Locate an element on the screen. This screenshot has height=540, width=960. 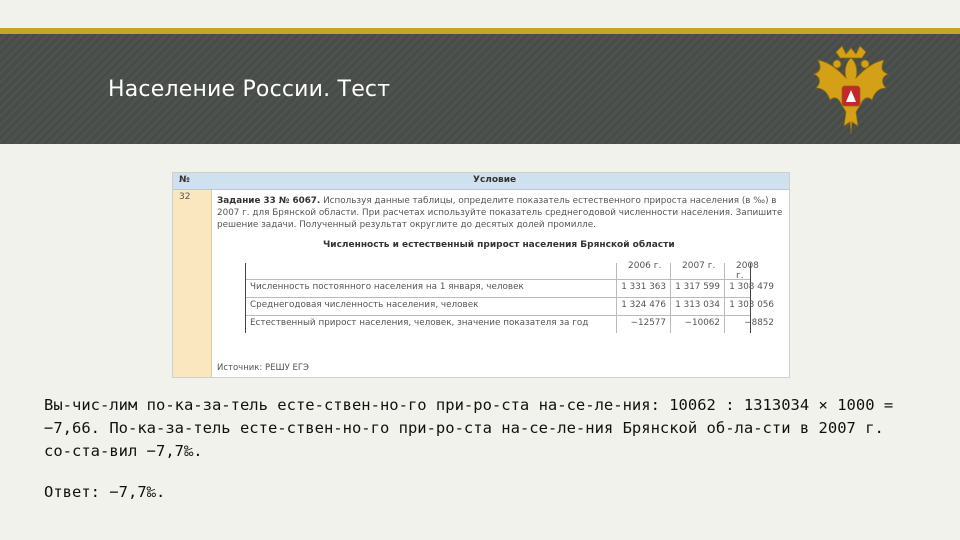
column-header: 2006 г. is located at coordinates (645, 266).